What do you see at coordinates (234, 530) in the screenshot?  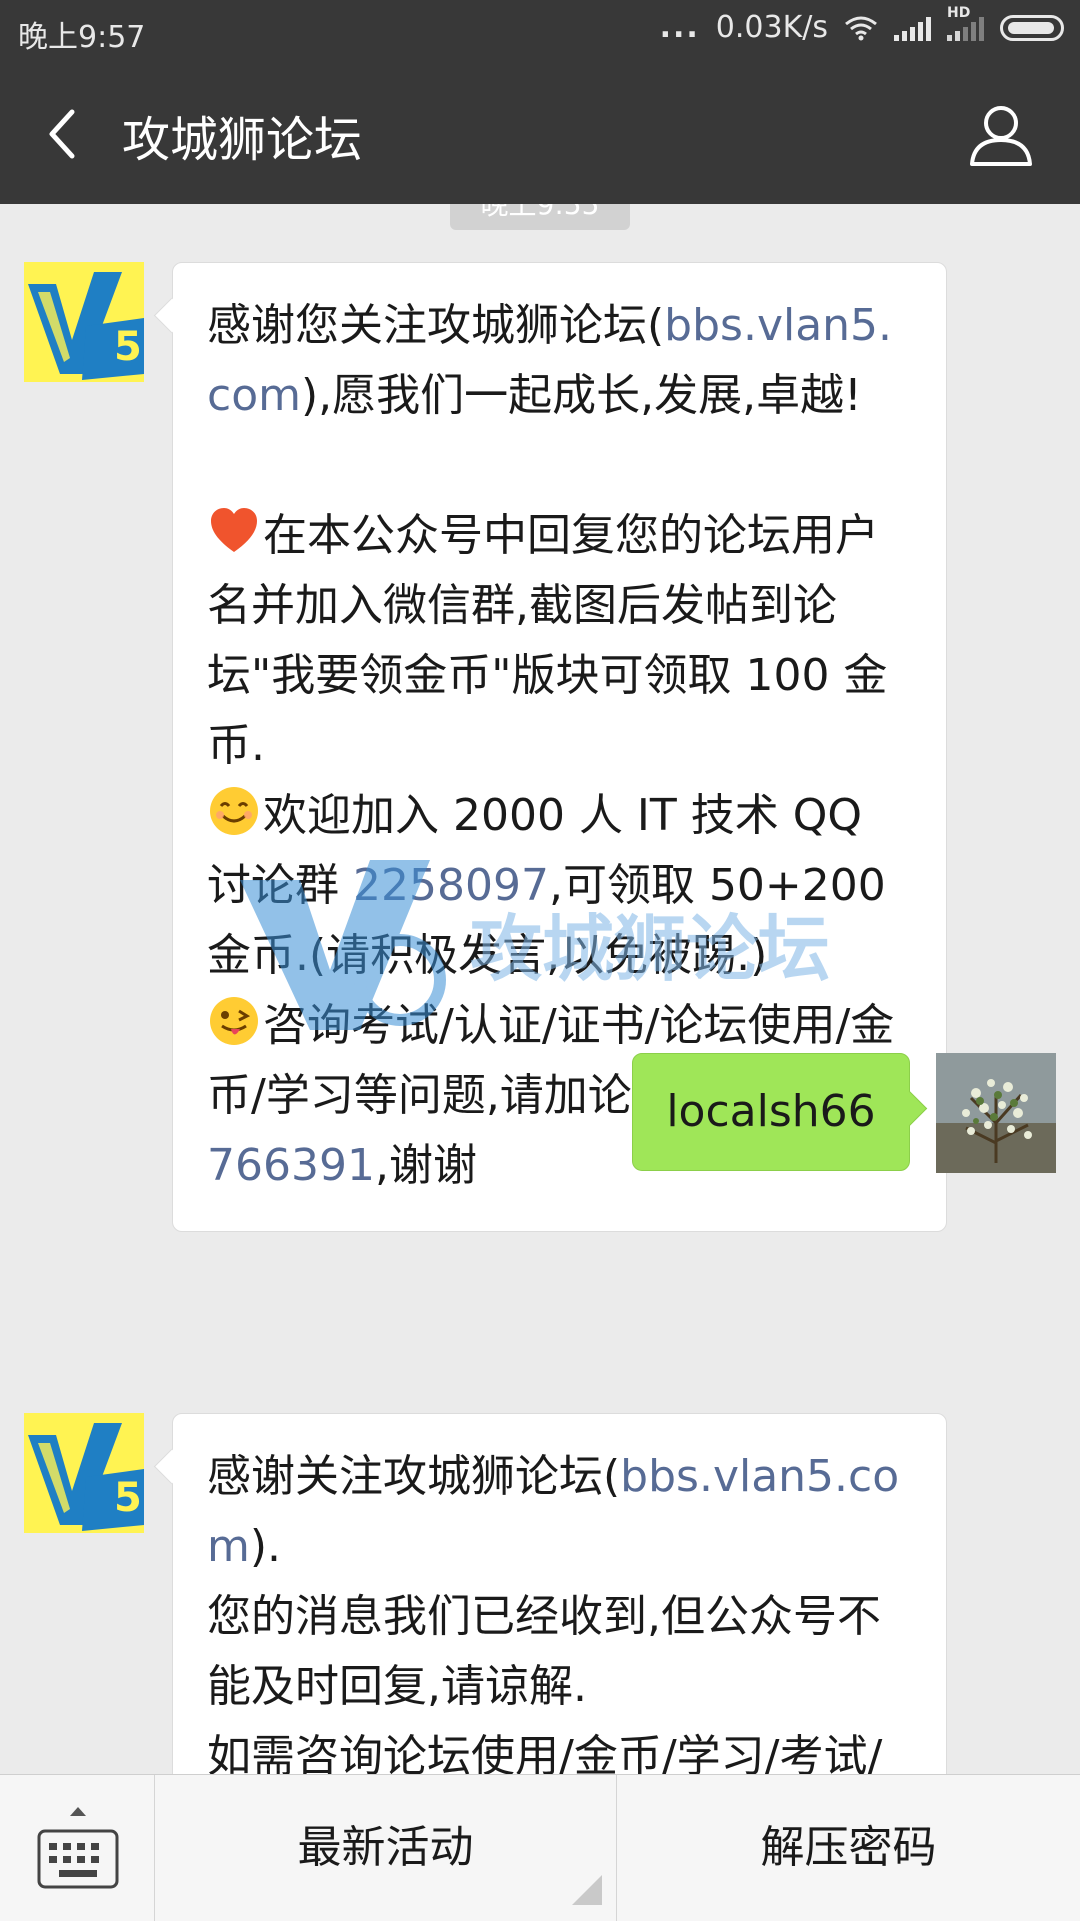 I see `heart-emoji-icon` at bounding box center [234, 530].